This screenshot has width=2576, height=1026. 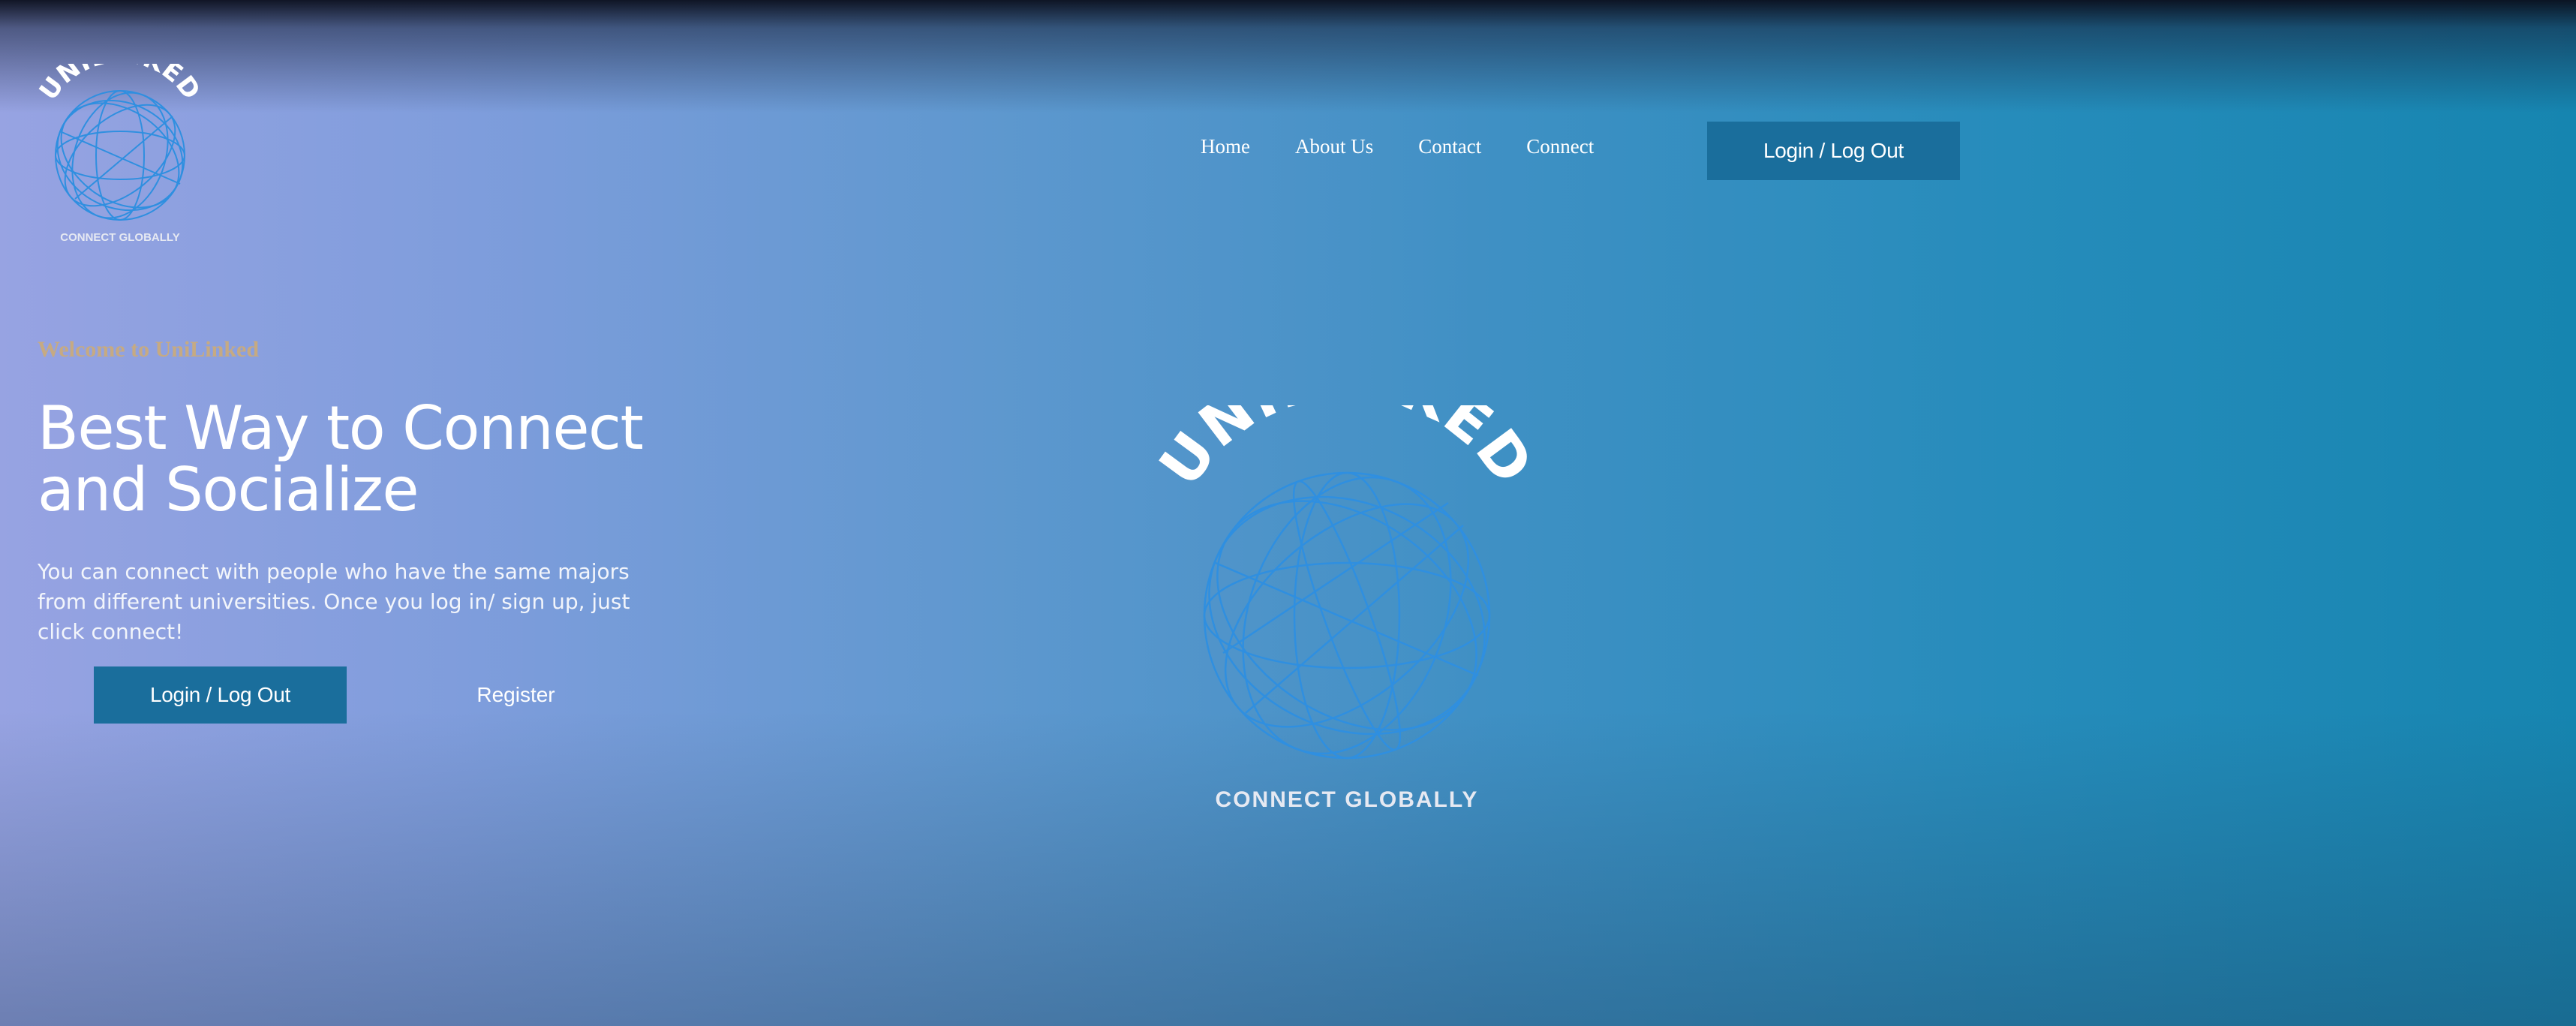 I want to click on main-nav: Home About Us Contact Connect, so click(x=1420, y=146).